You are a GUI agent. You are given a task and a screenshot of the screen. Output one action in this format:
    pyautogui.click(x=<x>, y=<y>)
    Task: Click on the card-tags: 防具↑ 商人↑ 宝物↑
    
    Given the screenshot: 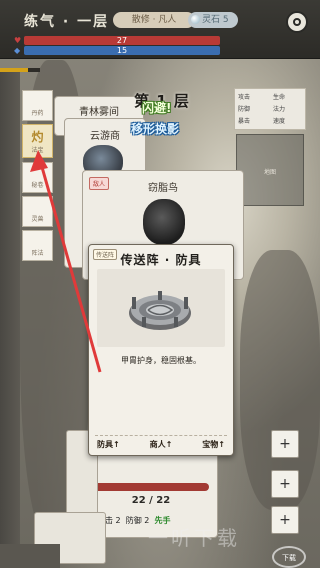 What is the action you would take?
    pyautogui.click(x=161, y=443)
    